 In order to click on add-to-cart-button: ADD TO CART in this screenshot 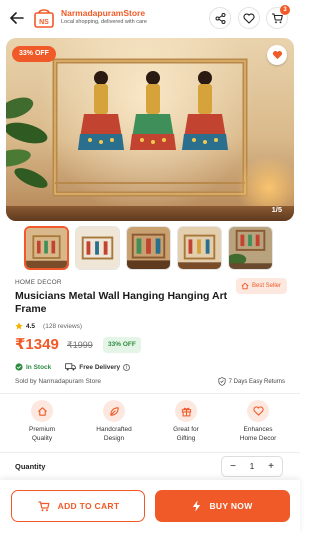, I will do `click(78, 506)`.